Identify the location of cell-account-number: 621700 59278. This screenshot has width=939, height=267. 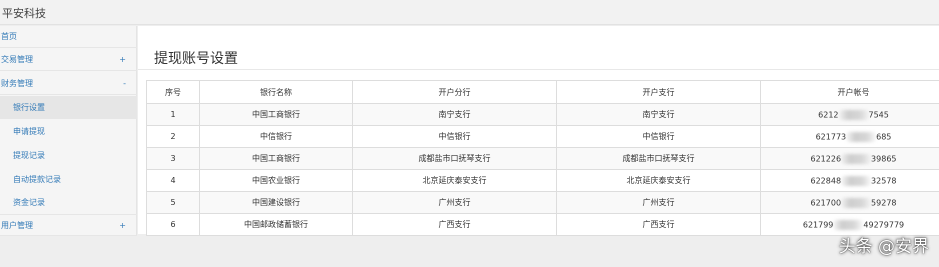
(849, 202).